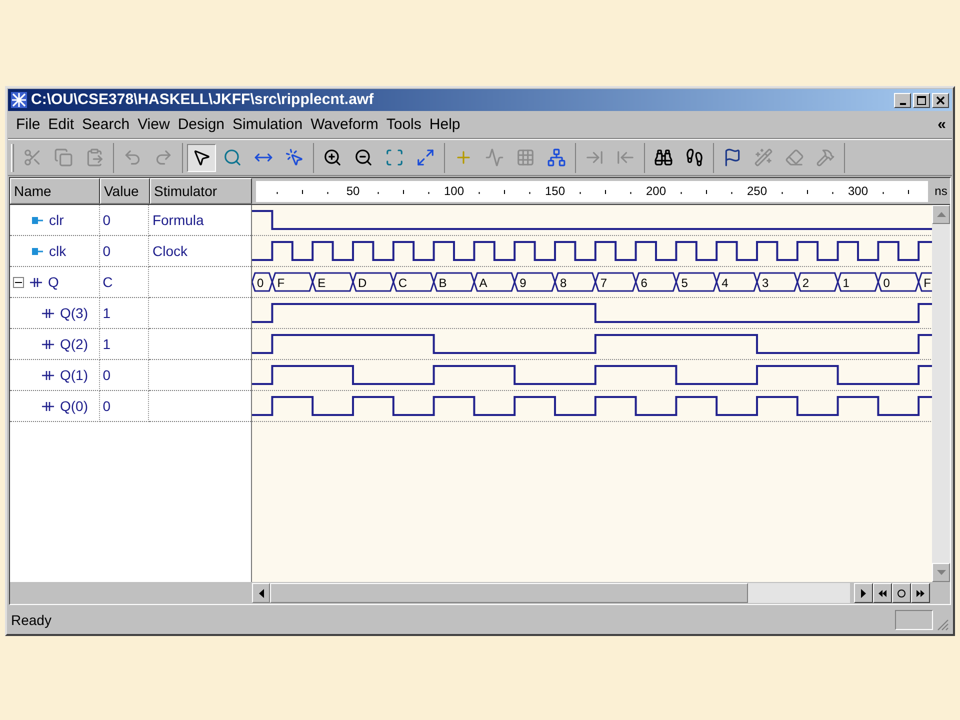  Describe the element at coordinates (61, 125) in the screenshot. I see `menu-item: Edit` at that location.